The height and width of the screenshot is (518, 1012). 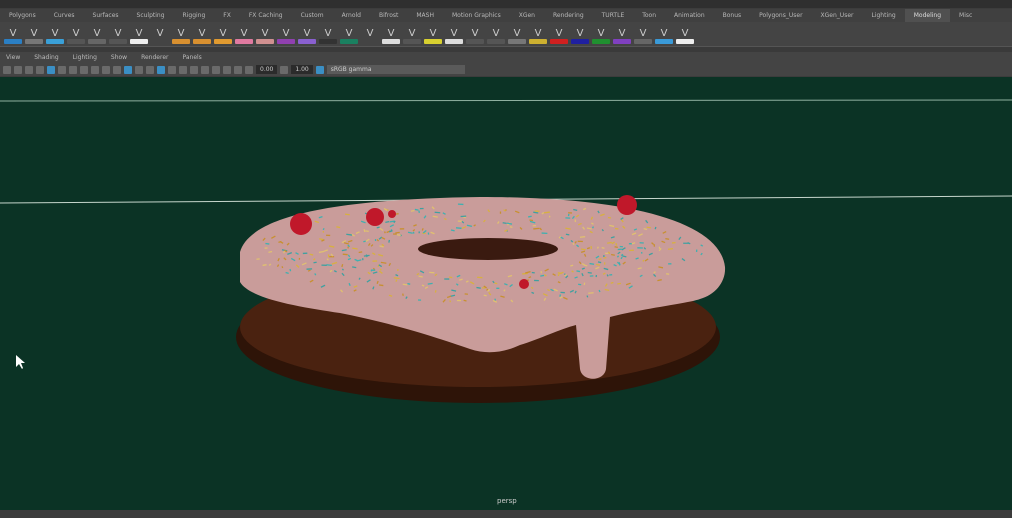 I want to click on shelf-tab: XGen_User, so click(x=837, y=15).